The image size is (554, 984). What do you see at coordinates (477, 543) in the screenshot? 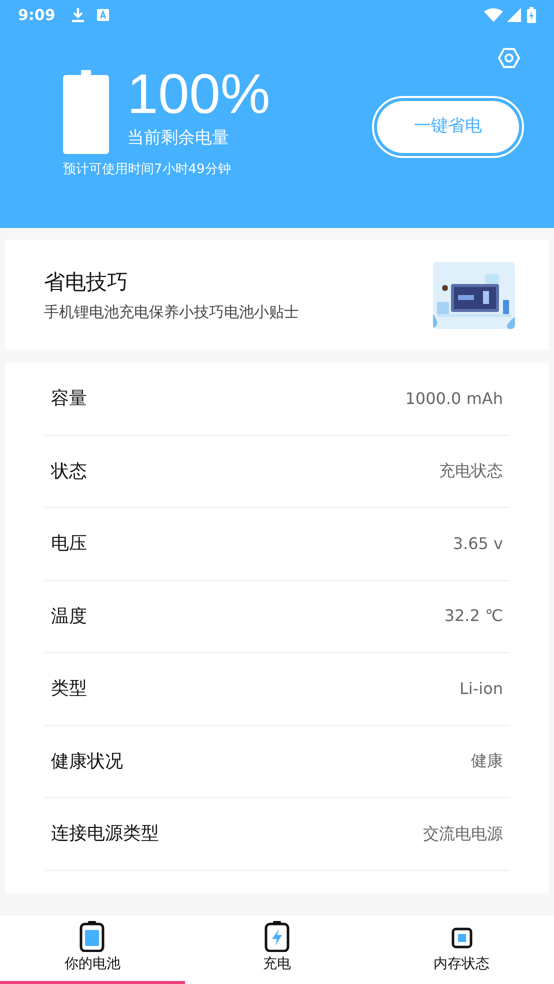
I see `info-value: 3.65 v` at bounding box center [477, 543].